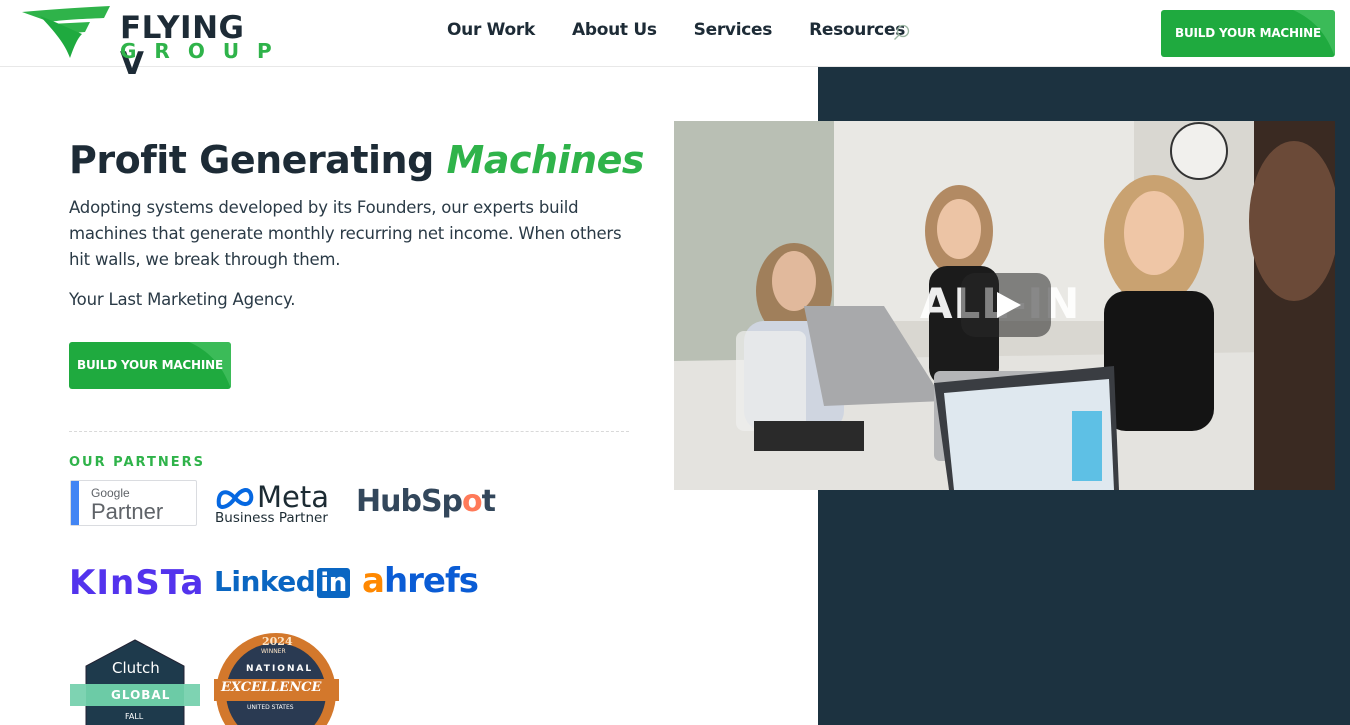 This screenshot has height=725, width=1350. I want to click on clutch-band: GLOBAL, so click(141, 695).